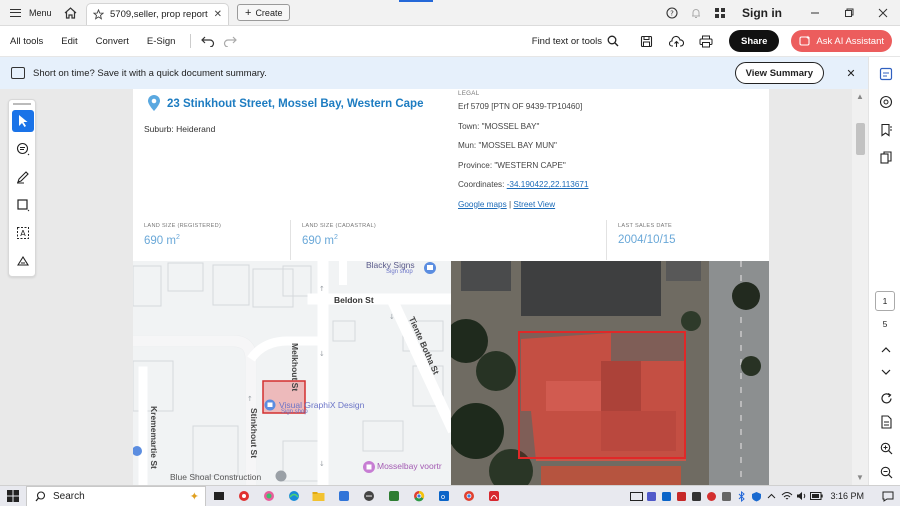 This screenshot has width=900, height=506. I want to click on create-button: + Create, so click(264, 12).